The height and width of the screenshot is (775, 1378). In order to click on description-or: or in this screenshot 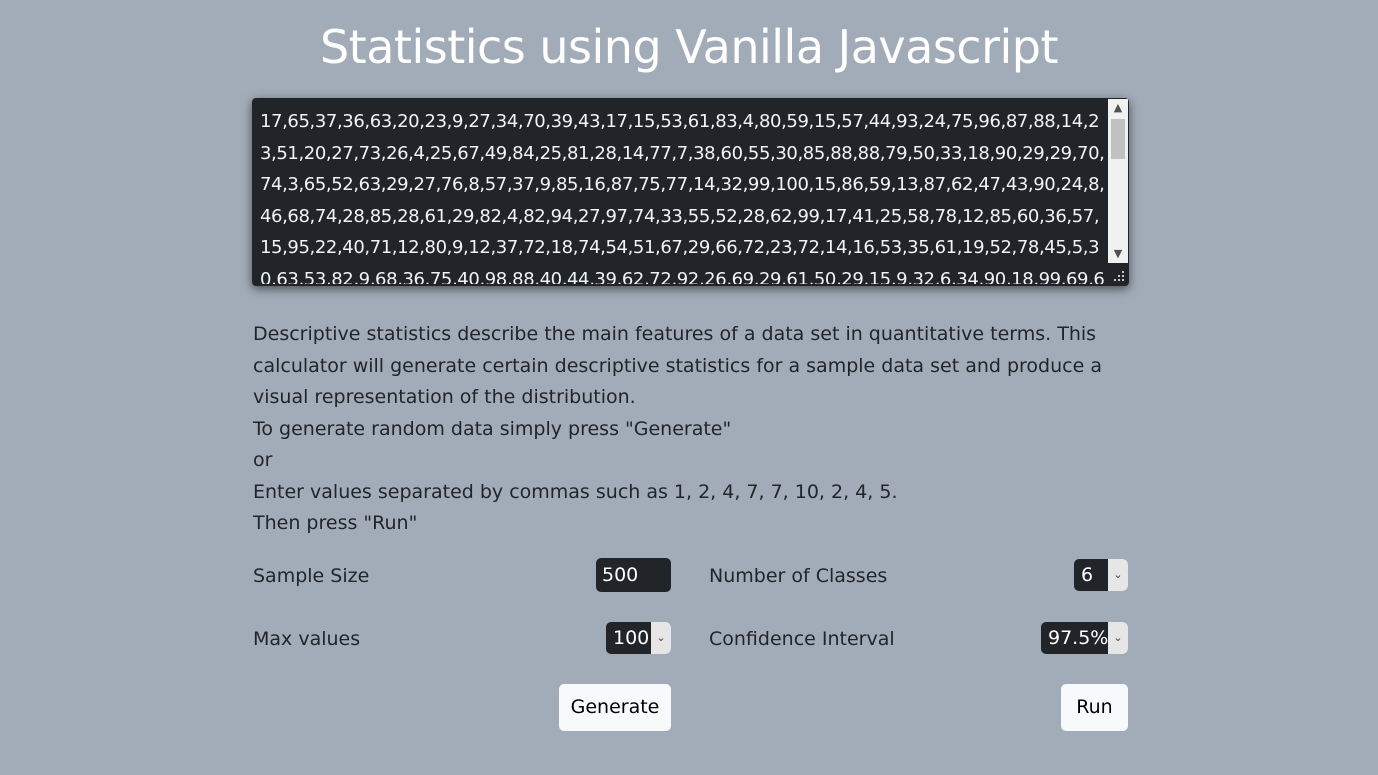, I will do `click(263, 460)`.